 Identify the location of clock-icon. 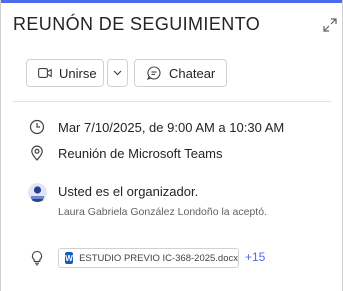
(37, 127).